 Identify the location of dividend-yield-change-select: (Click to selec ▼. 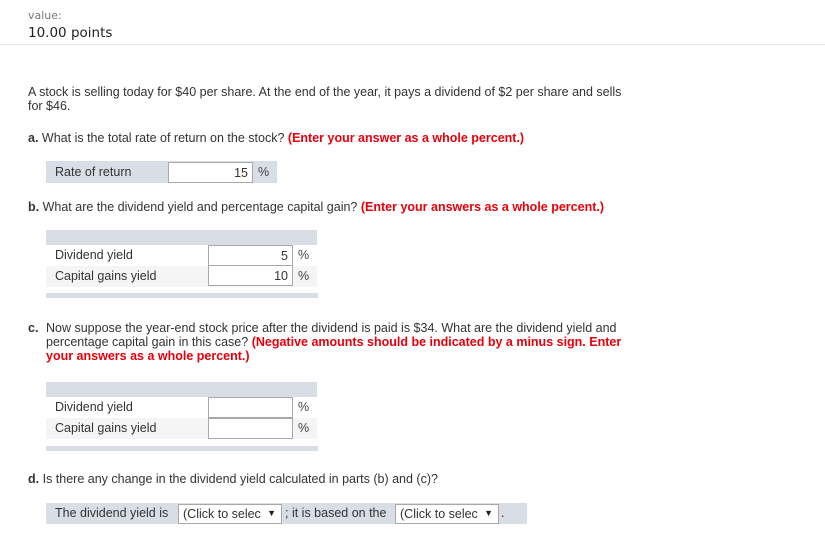
(230, 514).